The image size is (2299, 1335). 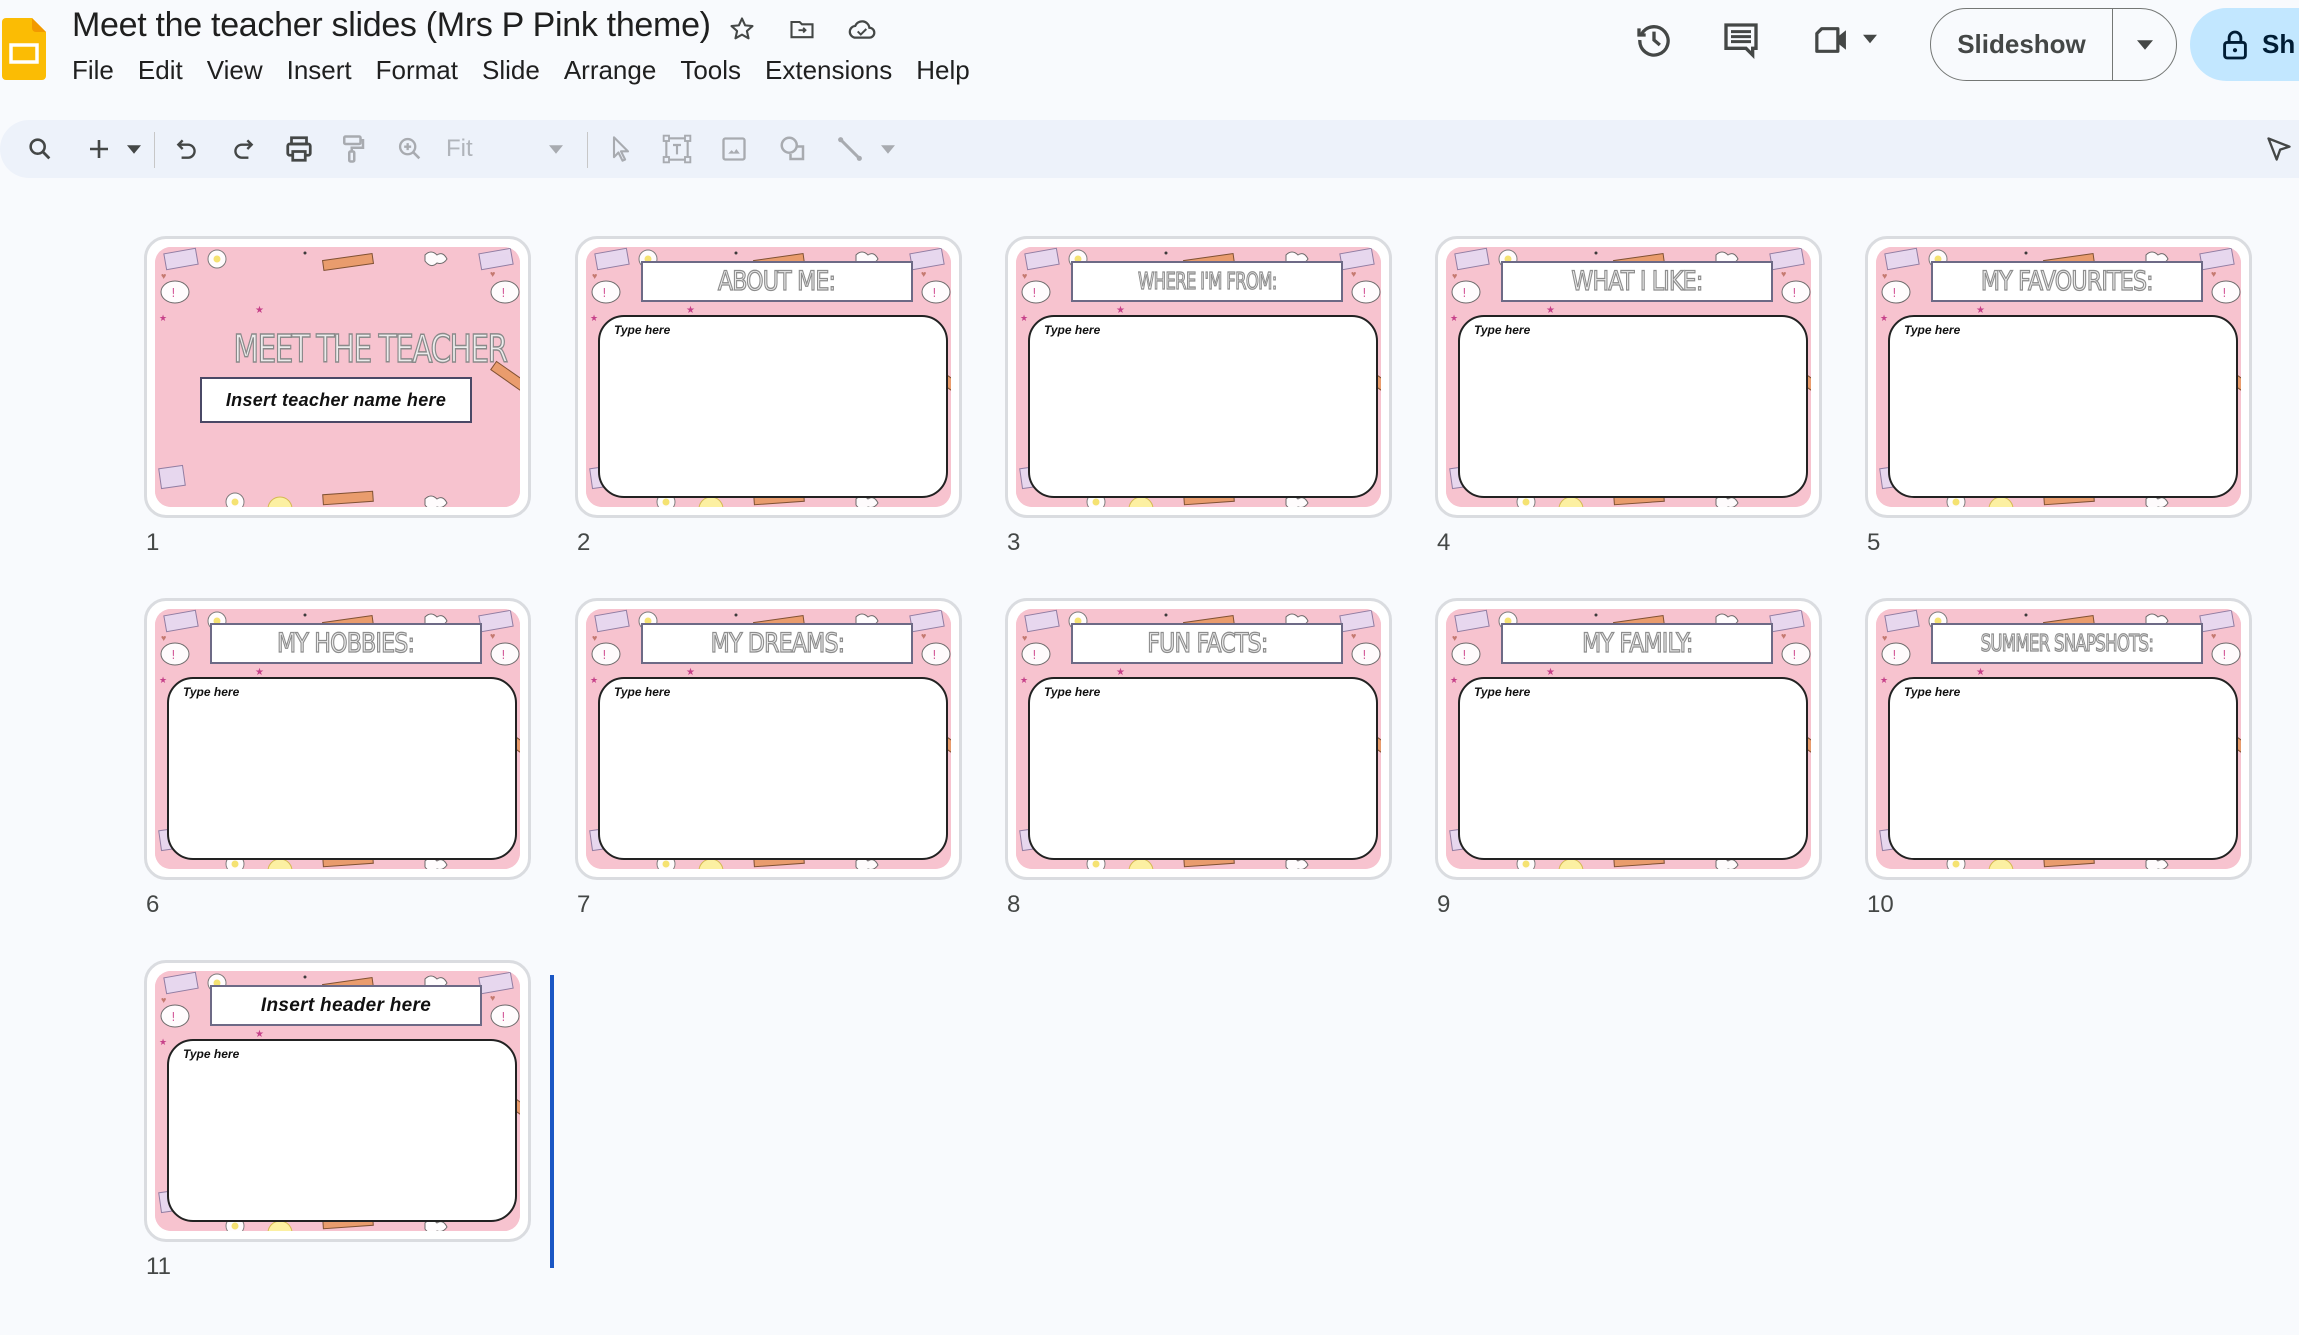 I want to click on slide-number: 2, so click(x=584, y=542).